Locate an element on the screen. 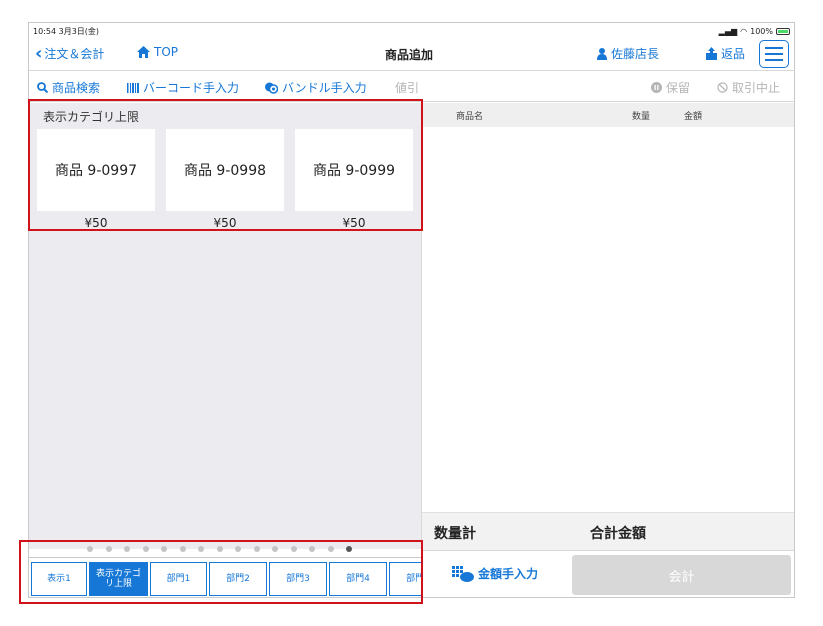 This screenshot has height=626, width=823. category-tab-label: 部門4 is located at coordinates (358, 579).